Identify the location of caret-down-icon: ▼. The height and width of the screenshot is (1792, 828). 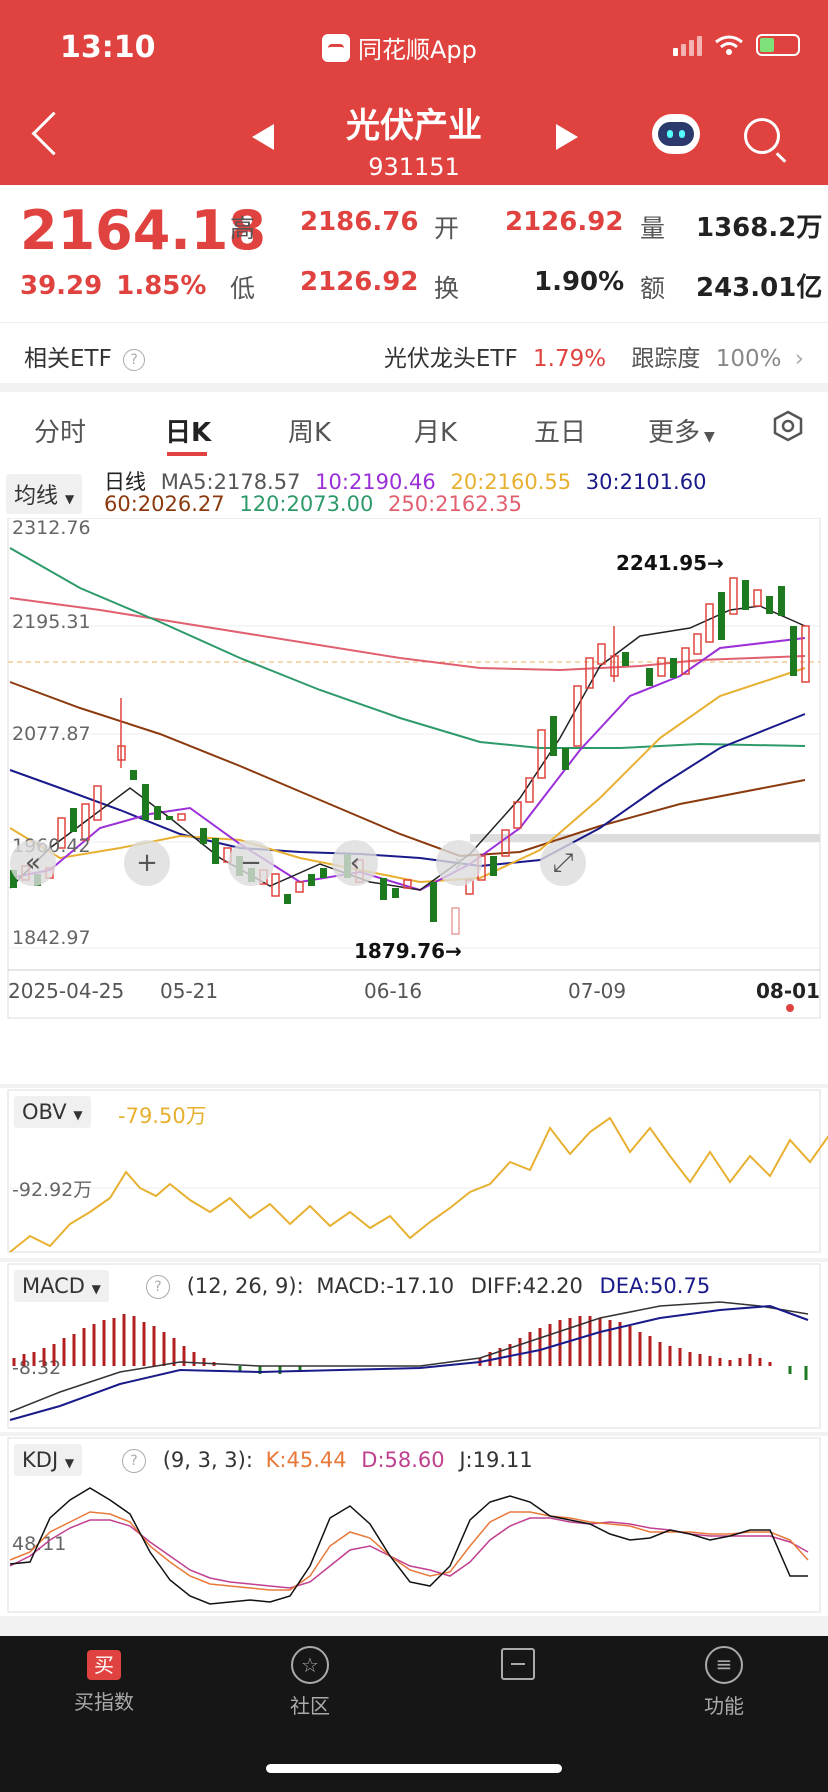
(709, 437).